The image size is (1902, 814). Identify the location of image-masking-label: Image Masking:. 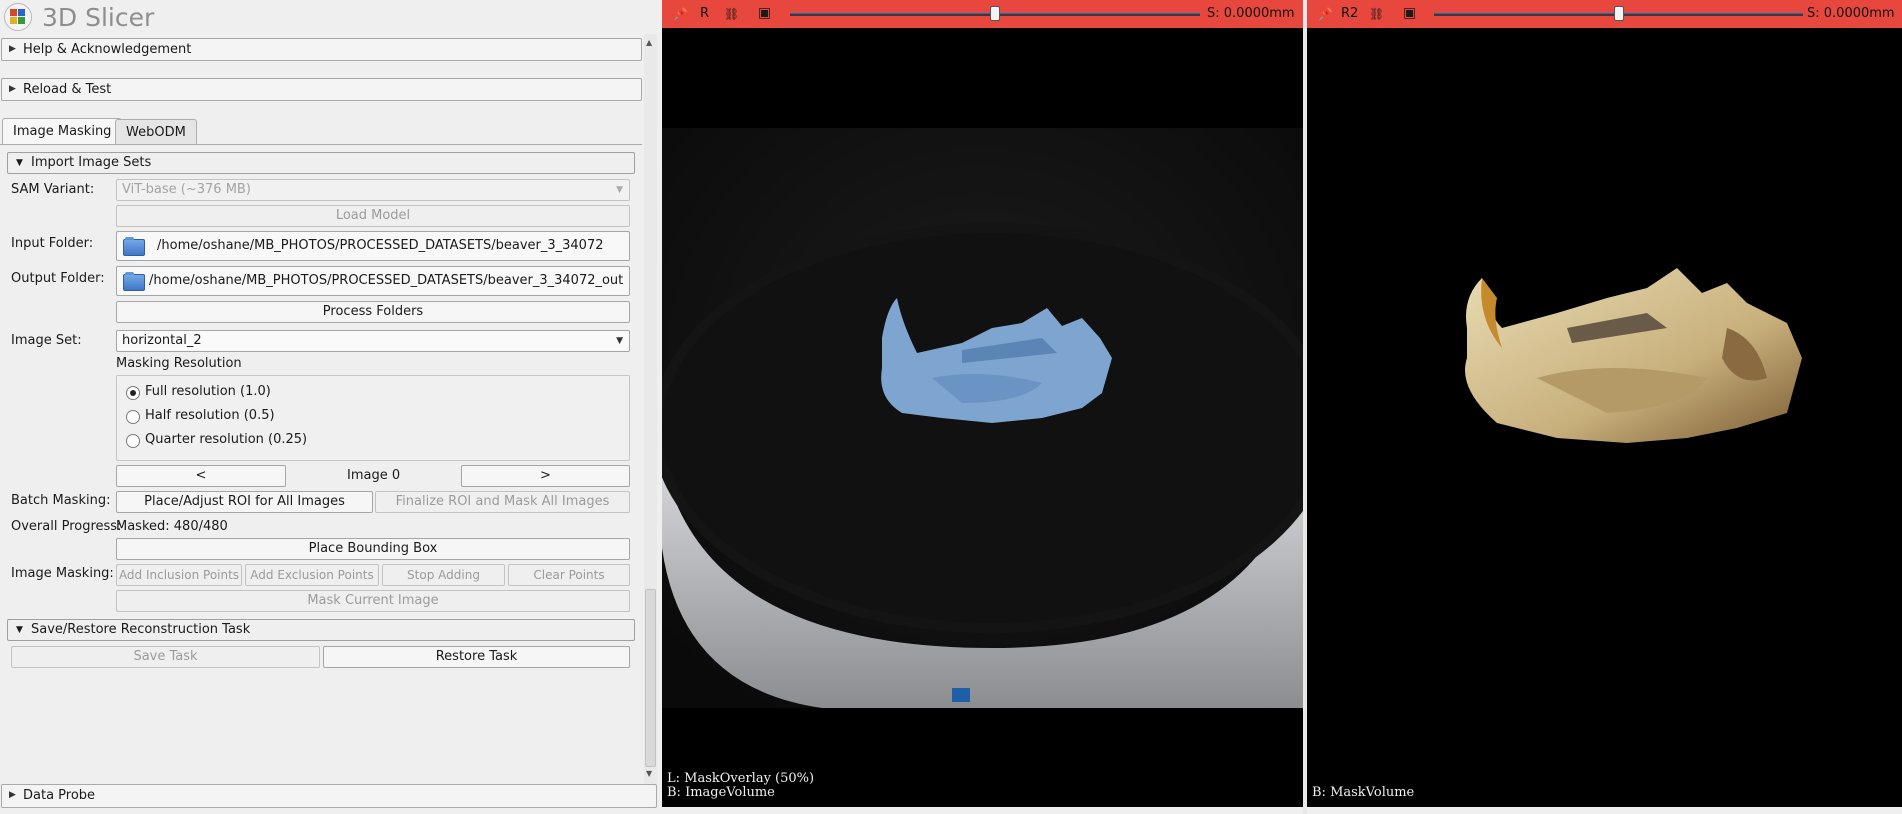
(62, 573).